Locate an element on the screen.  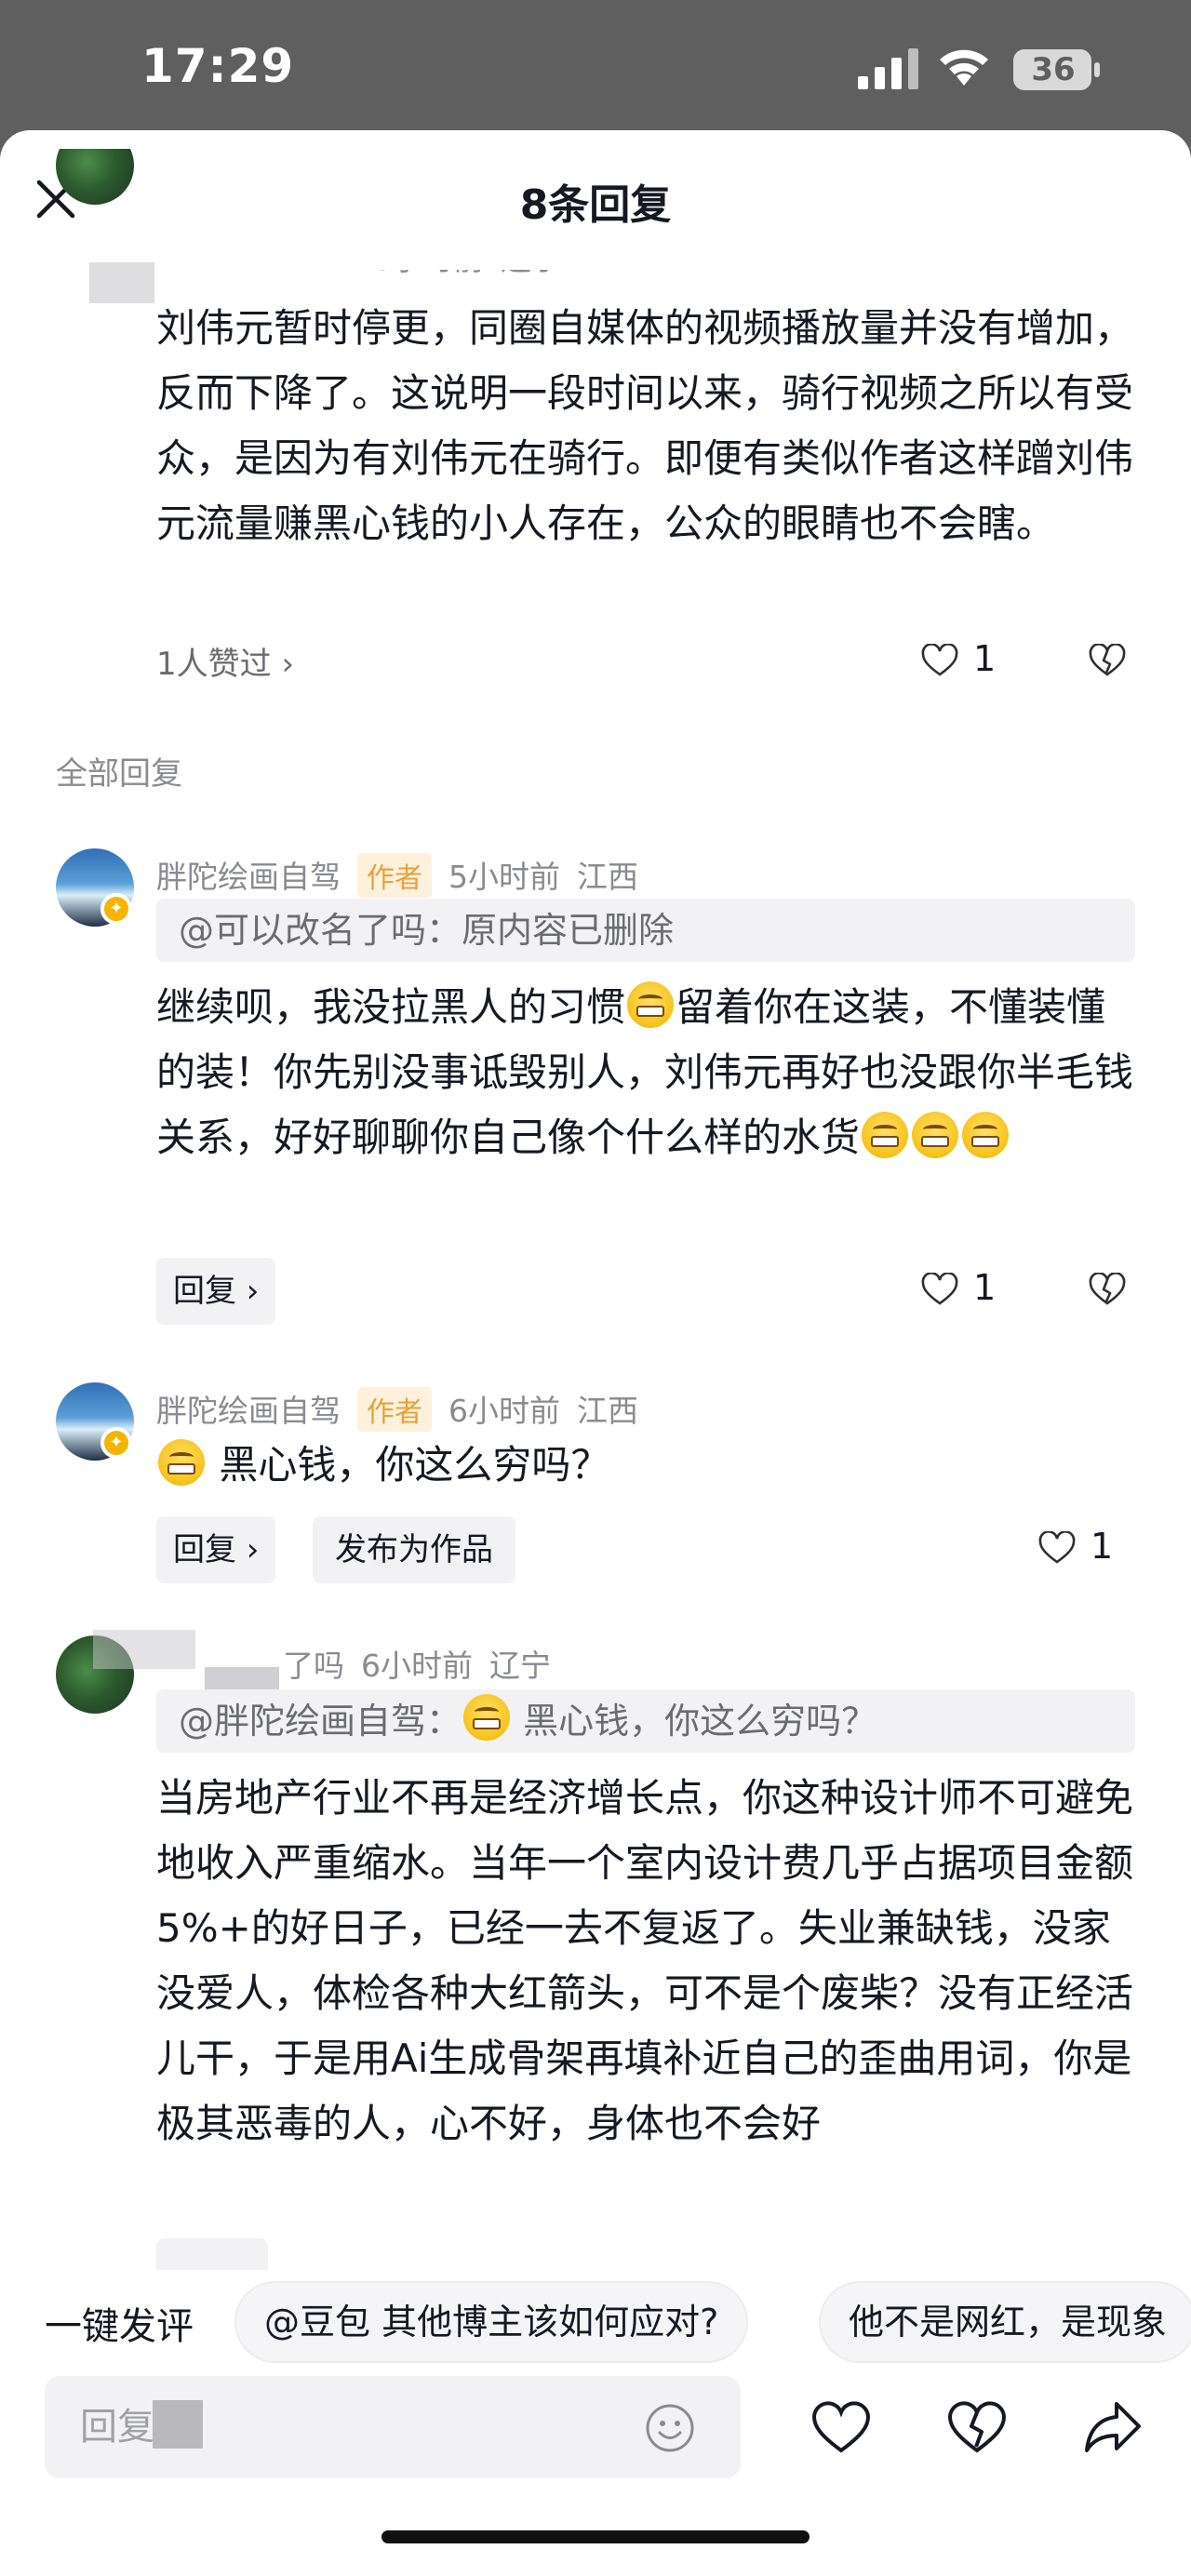
avatar is located at coordinates (95, 177).